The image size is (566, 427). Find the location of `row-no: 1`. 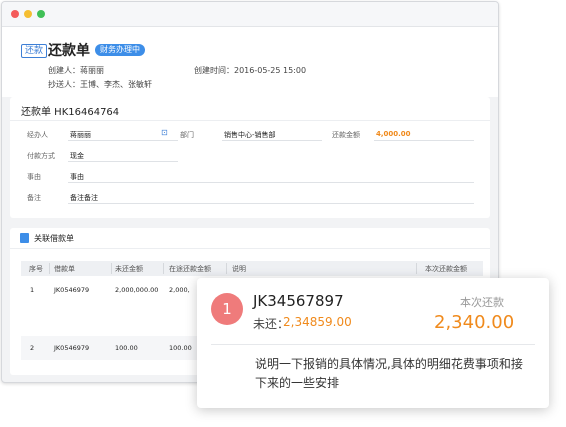

row-no: 1 is located at coordinates (32, 290).